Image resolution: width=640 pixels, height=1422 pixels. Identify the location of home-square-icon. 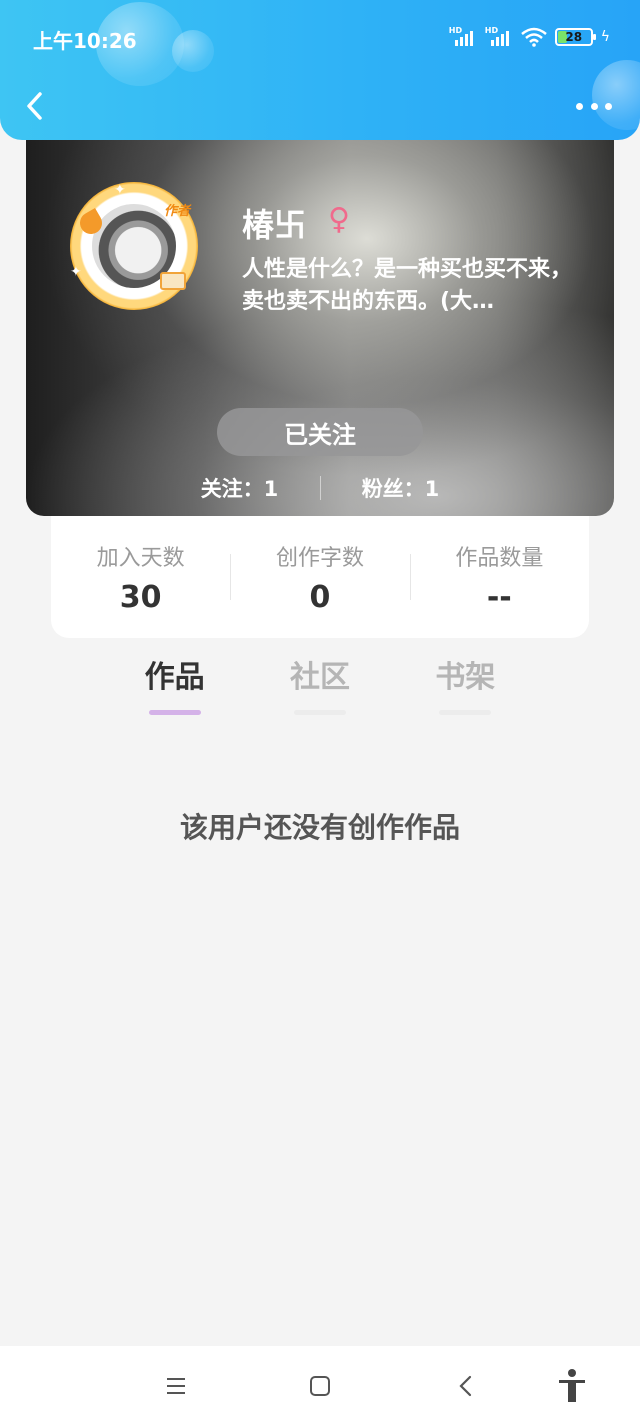
(320, 1386).